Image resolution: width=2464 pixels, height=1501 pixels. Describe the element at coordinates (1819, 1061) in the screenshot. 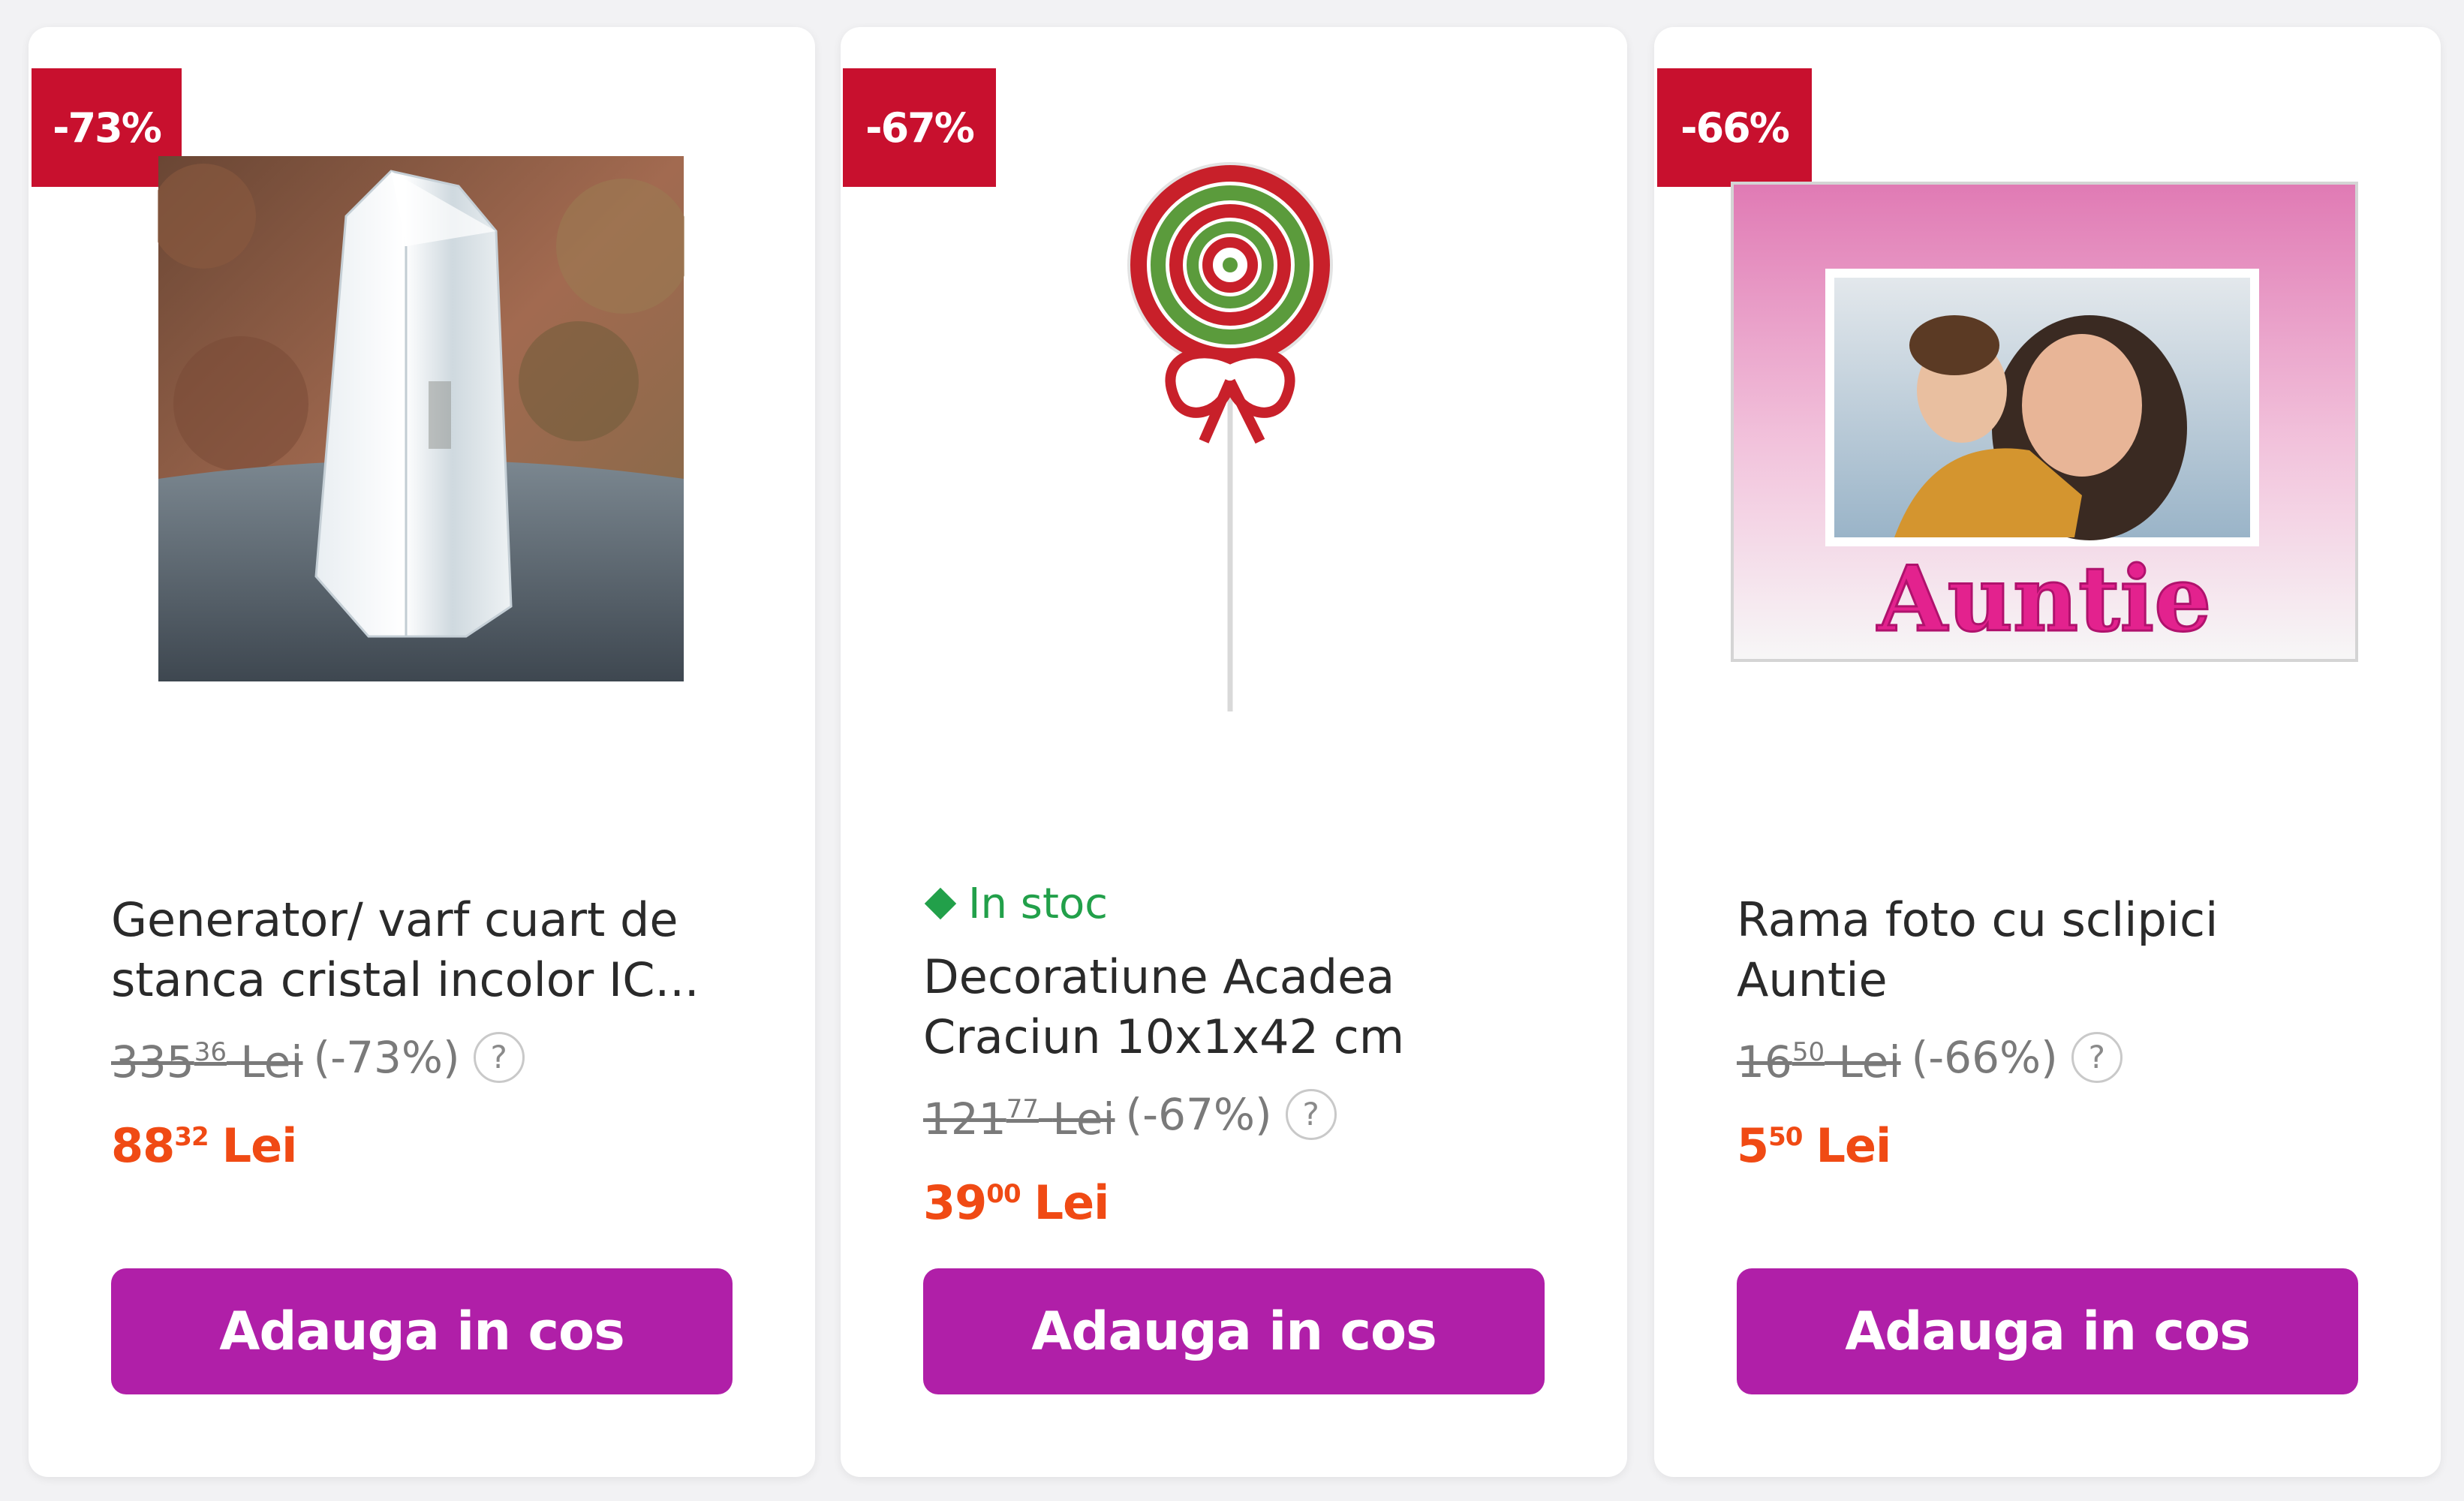

I see `old-price: 1650 Lei` at that location.